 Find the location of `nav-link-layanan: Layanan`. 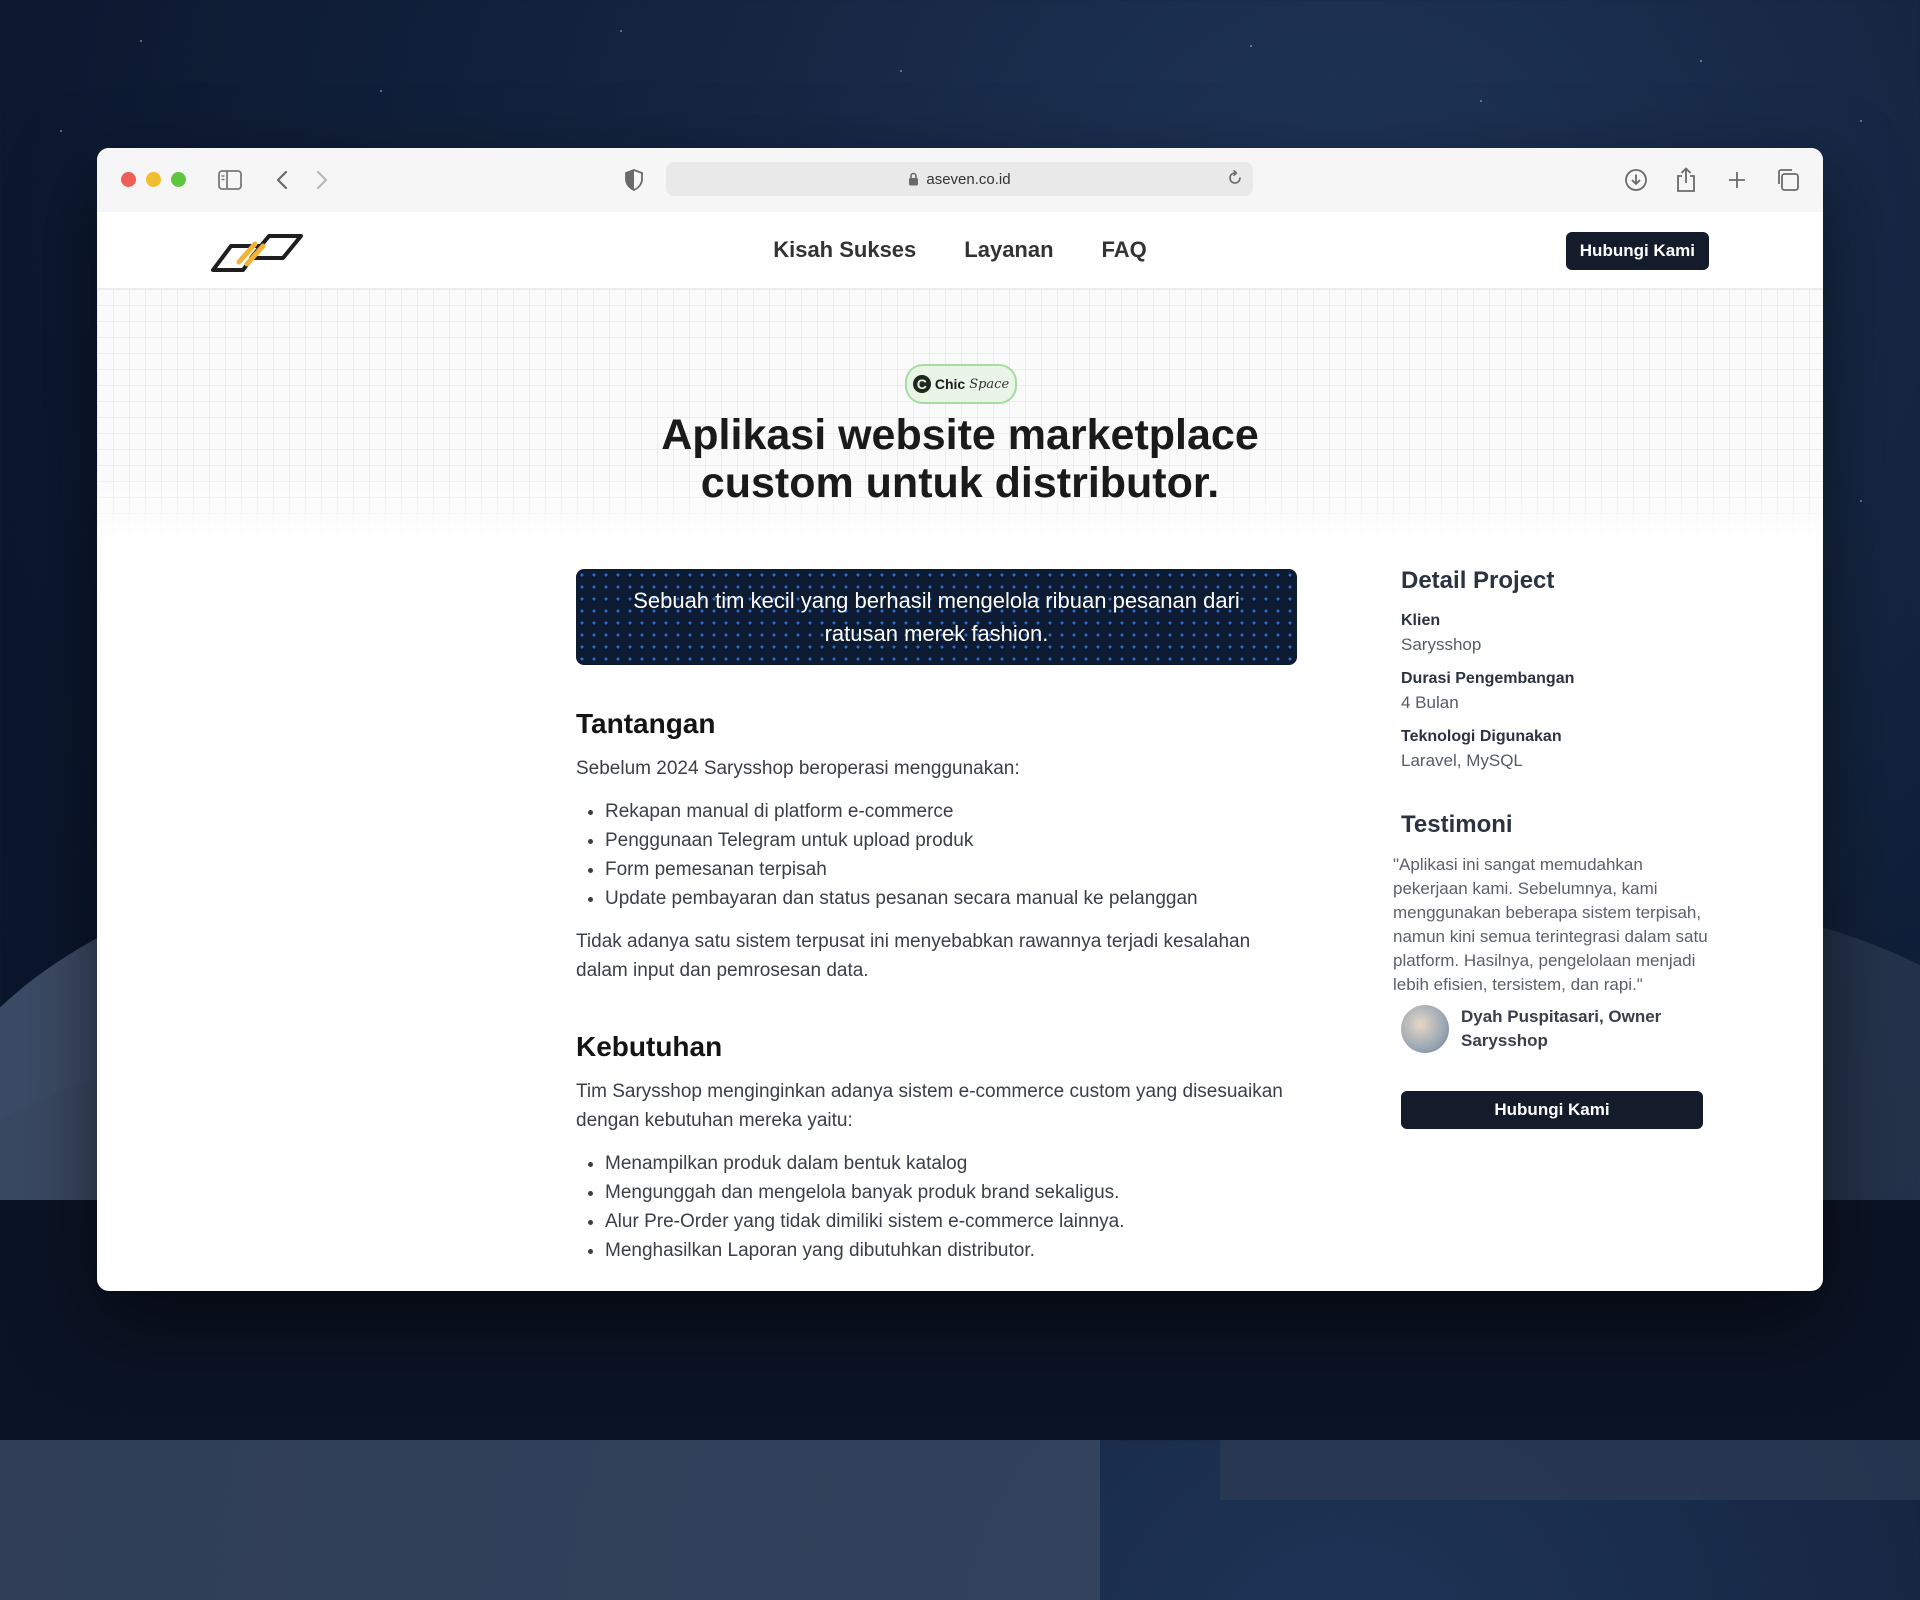

nav-link-layanan: Layanan is located at coordinates (1008, 250).